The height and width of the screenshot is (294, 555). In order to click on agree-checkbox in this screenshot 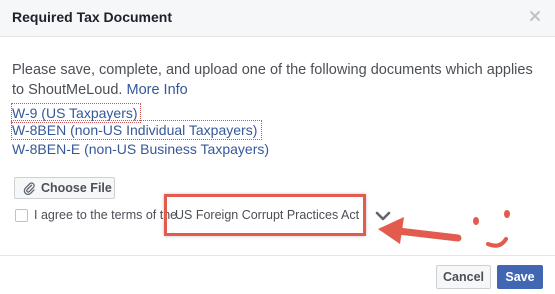, I will do `click(21, 215)`.